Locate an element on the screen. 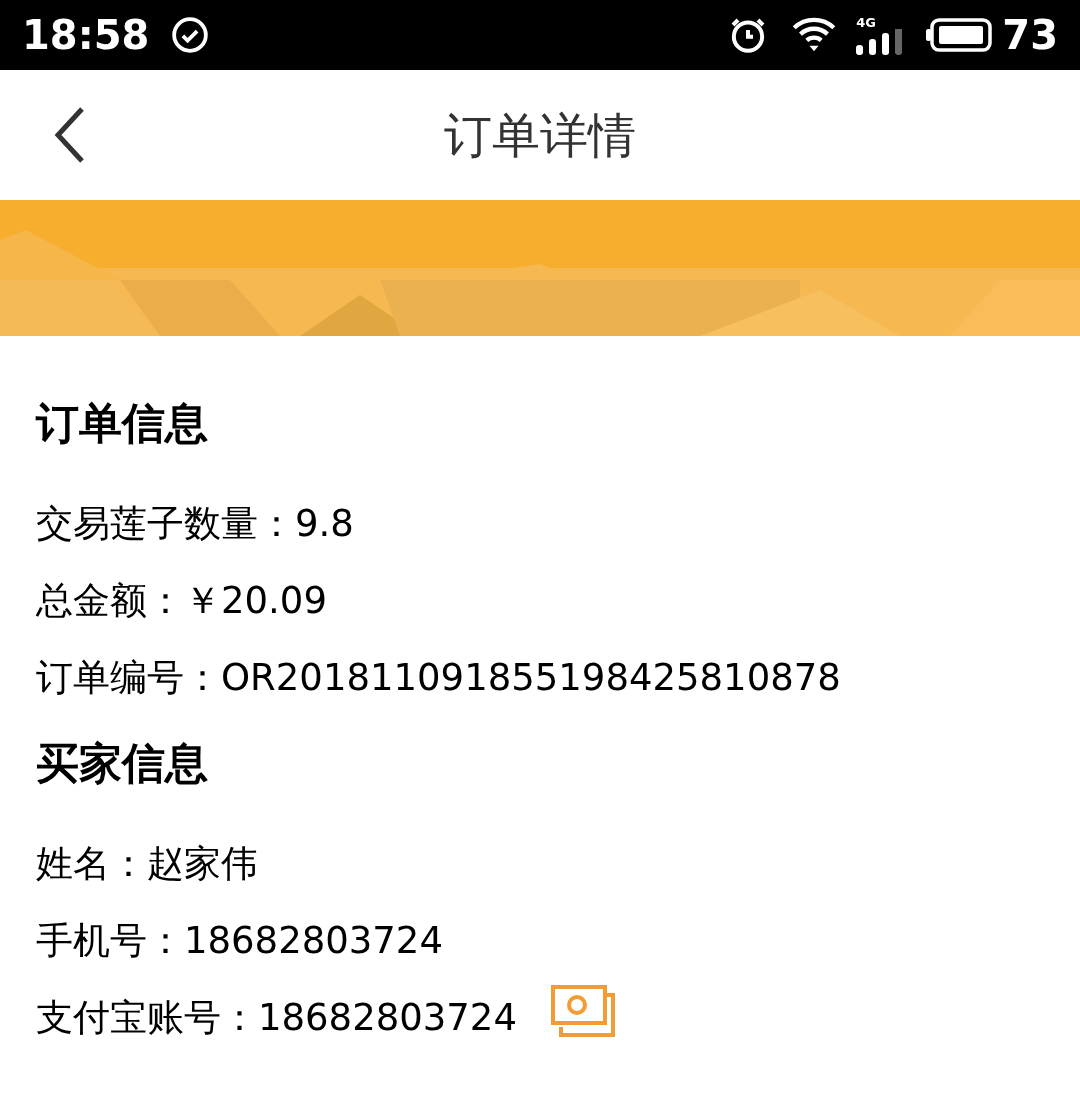 The image size is (1080, 1110). check-circle-icon is located at coordinates (190, 35).